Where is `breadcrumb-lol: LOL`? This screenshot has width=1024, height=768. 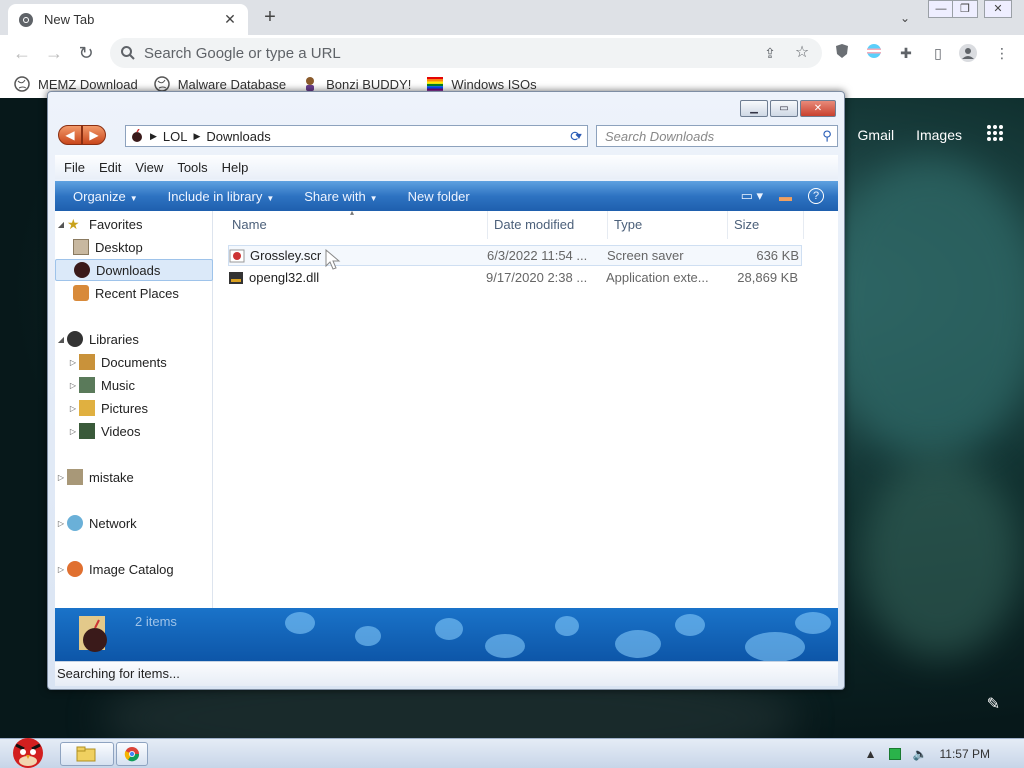 breadcrumb-lol: LOL is located at coordinates (175, 136).